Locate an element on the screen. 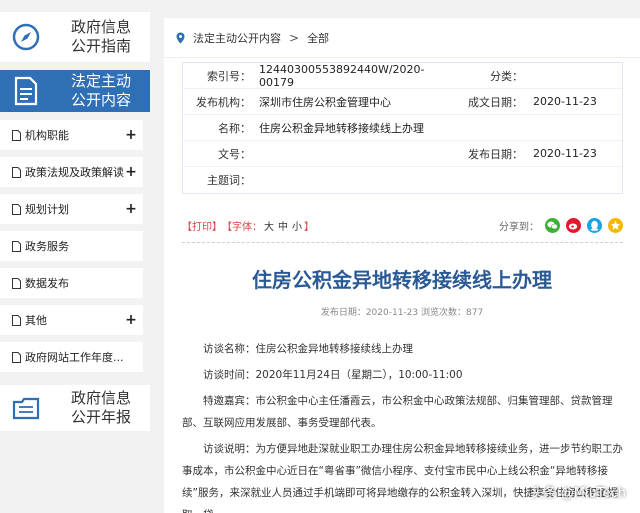  compass-icon is located at coordinates (26, 37).